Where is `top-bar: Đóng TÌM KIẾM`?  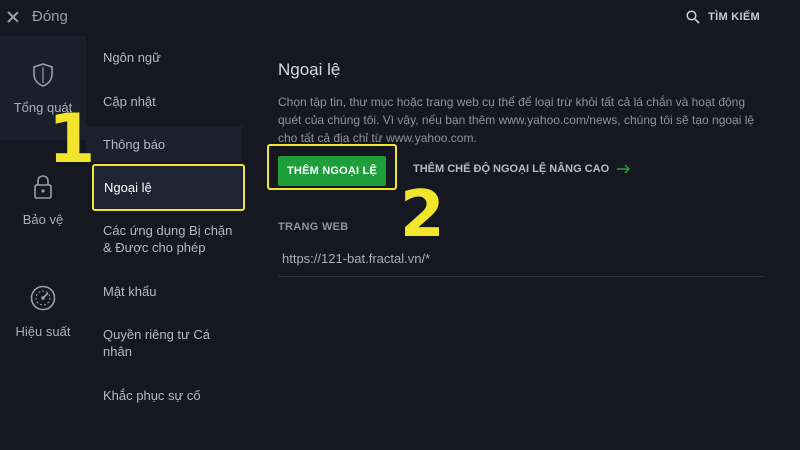
top-bar: Đóng TÌM KIẾM is located at coordinates (400, 18).